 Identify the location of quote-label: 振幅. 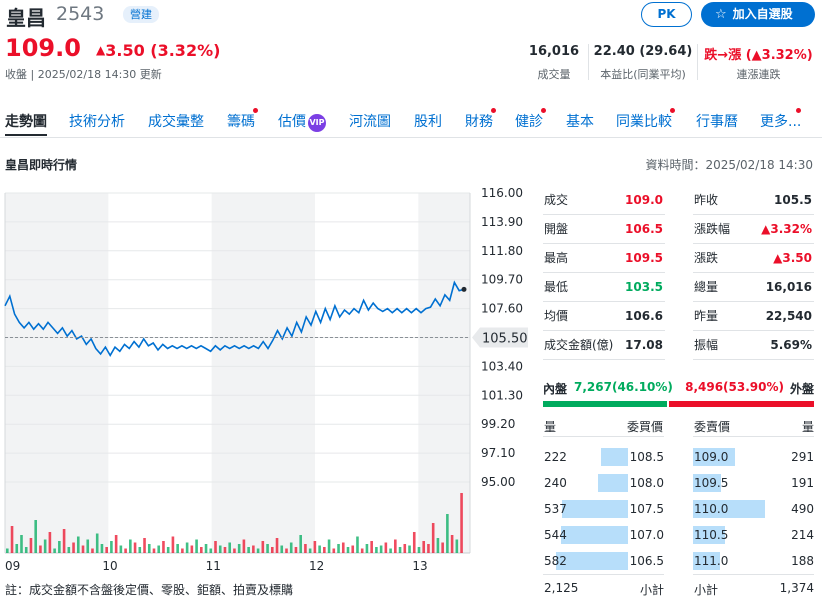
(706, 345).